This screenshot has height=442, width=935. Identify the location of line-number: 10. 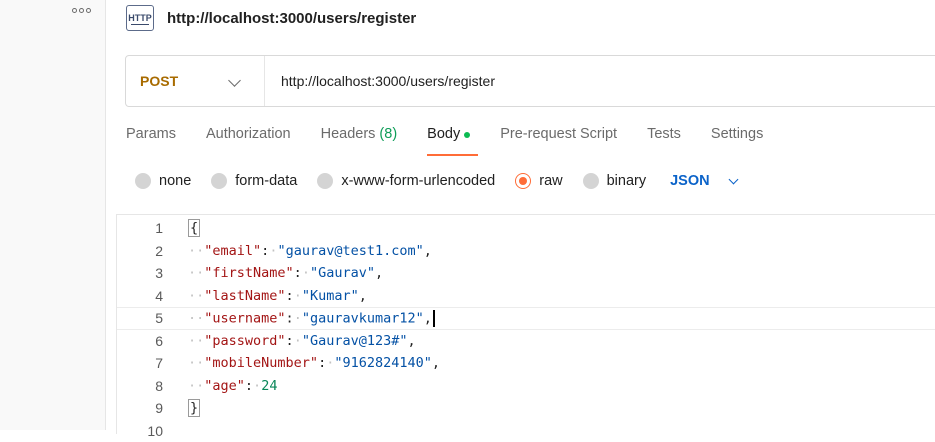
(140, 431).